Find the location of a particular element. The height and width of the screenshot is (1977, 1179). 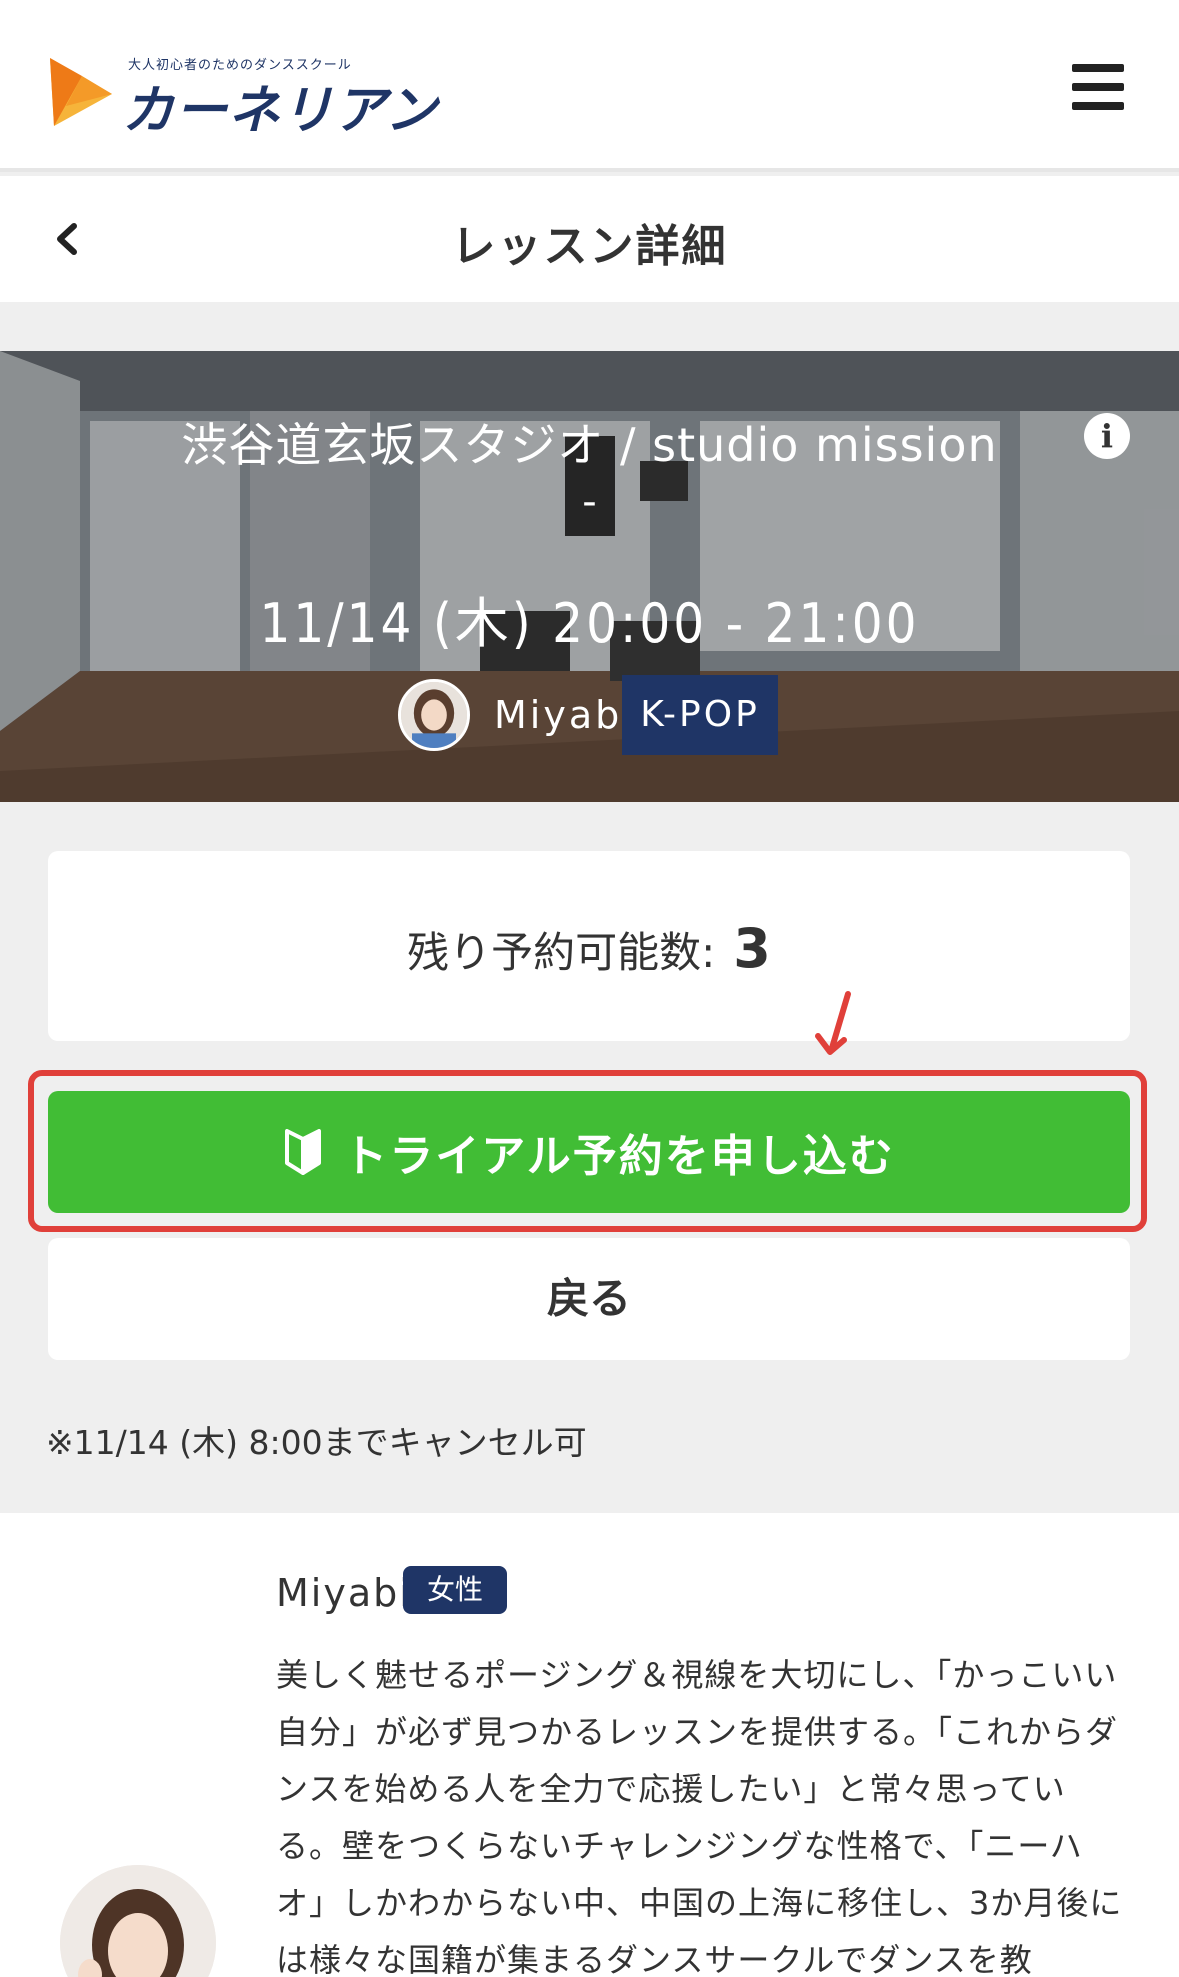

studio-name: 渋谷道玄坂スタジオ / studio mission is located at coordinates (589, 445).